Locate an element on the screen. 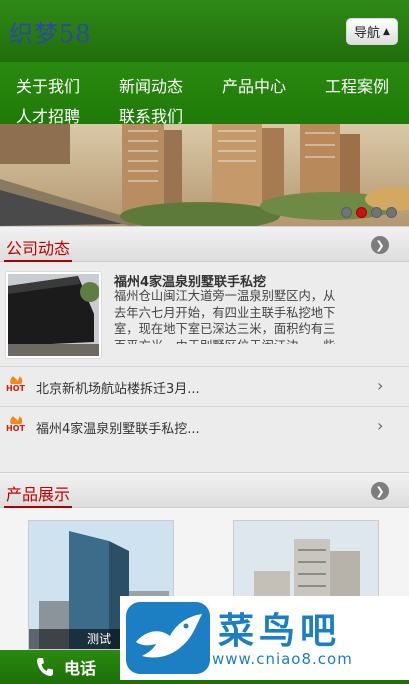 This screenshot has height=684, width=409. triangle-up-icon: ▲ is located at coordinates (386, 31).